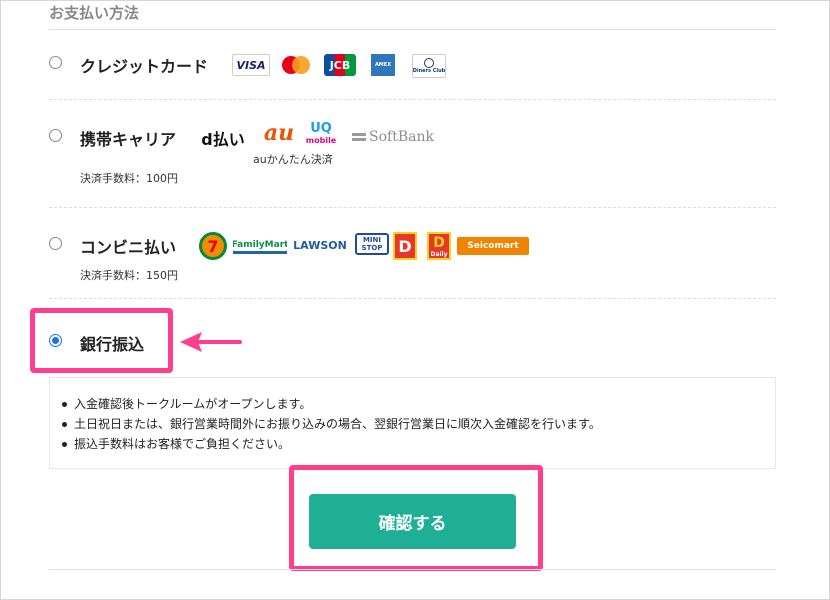 The height and width of the screenshot is (600, 830). What do you see at coordinates (321, 128) in the screenshot?
I see `uq-logo: UQ` at bounding box center [321, 128].